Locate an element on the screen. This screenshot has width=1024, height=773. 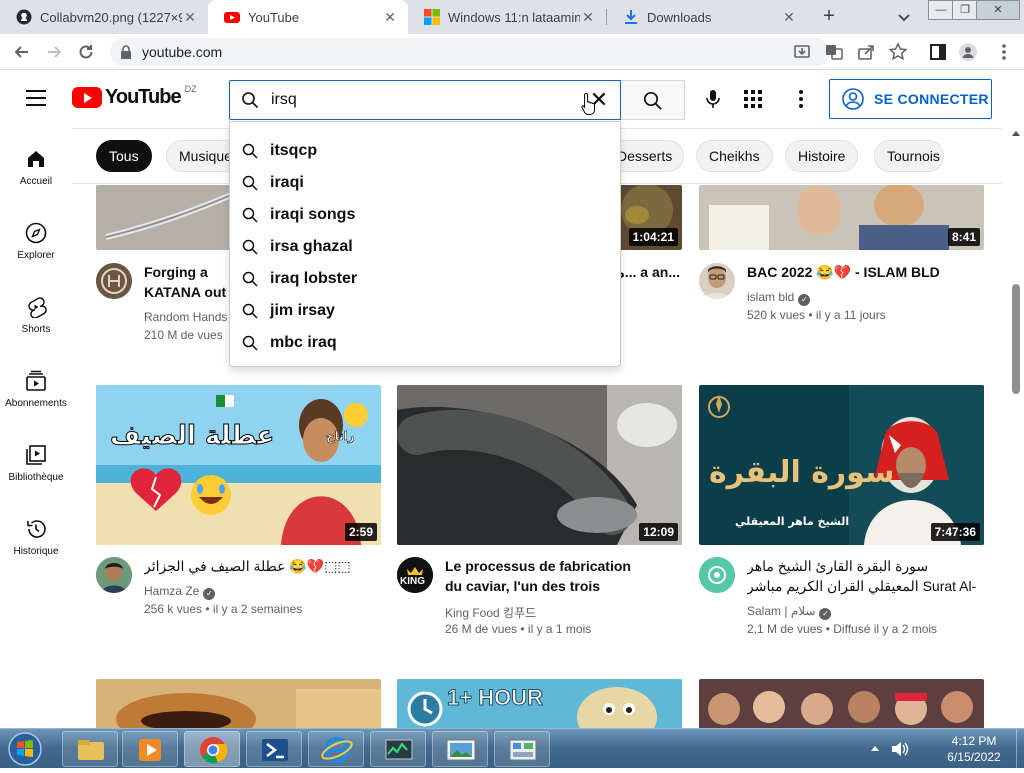
taskbar-internet-explorer is located at coordinates (336, 749).